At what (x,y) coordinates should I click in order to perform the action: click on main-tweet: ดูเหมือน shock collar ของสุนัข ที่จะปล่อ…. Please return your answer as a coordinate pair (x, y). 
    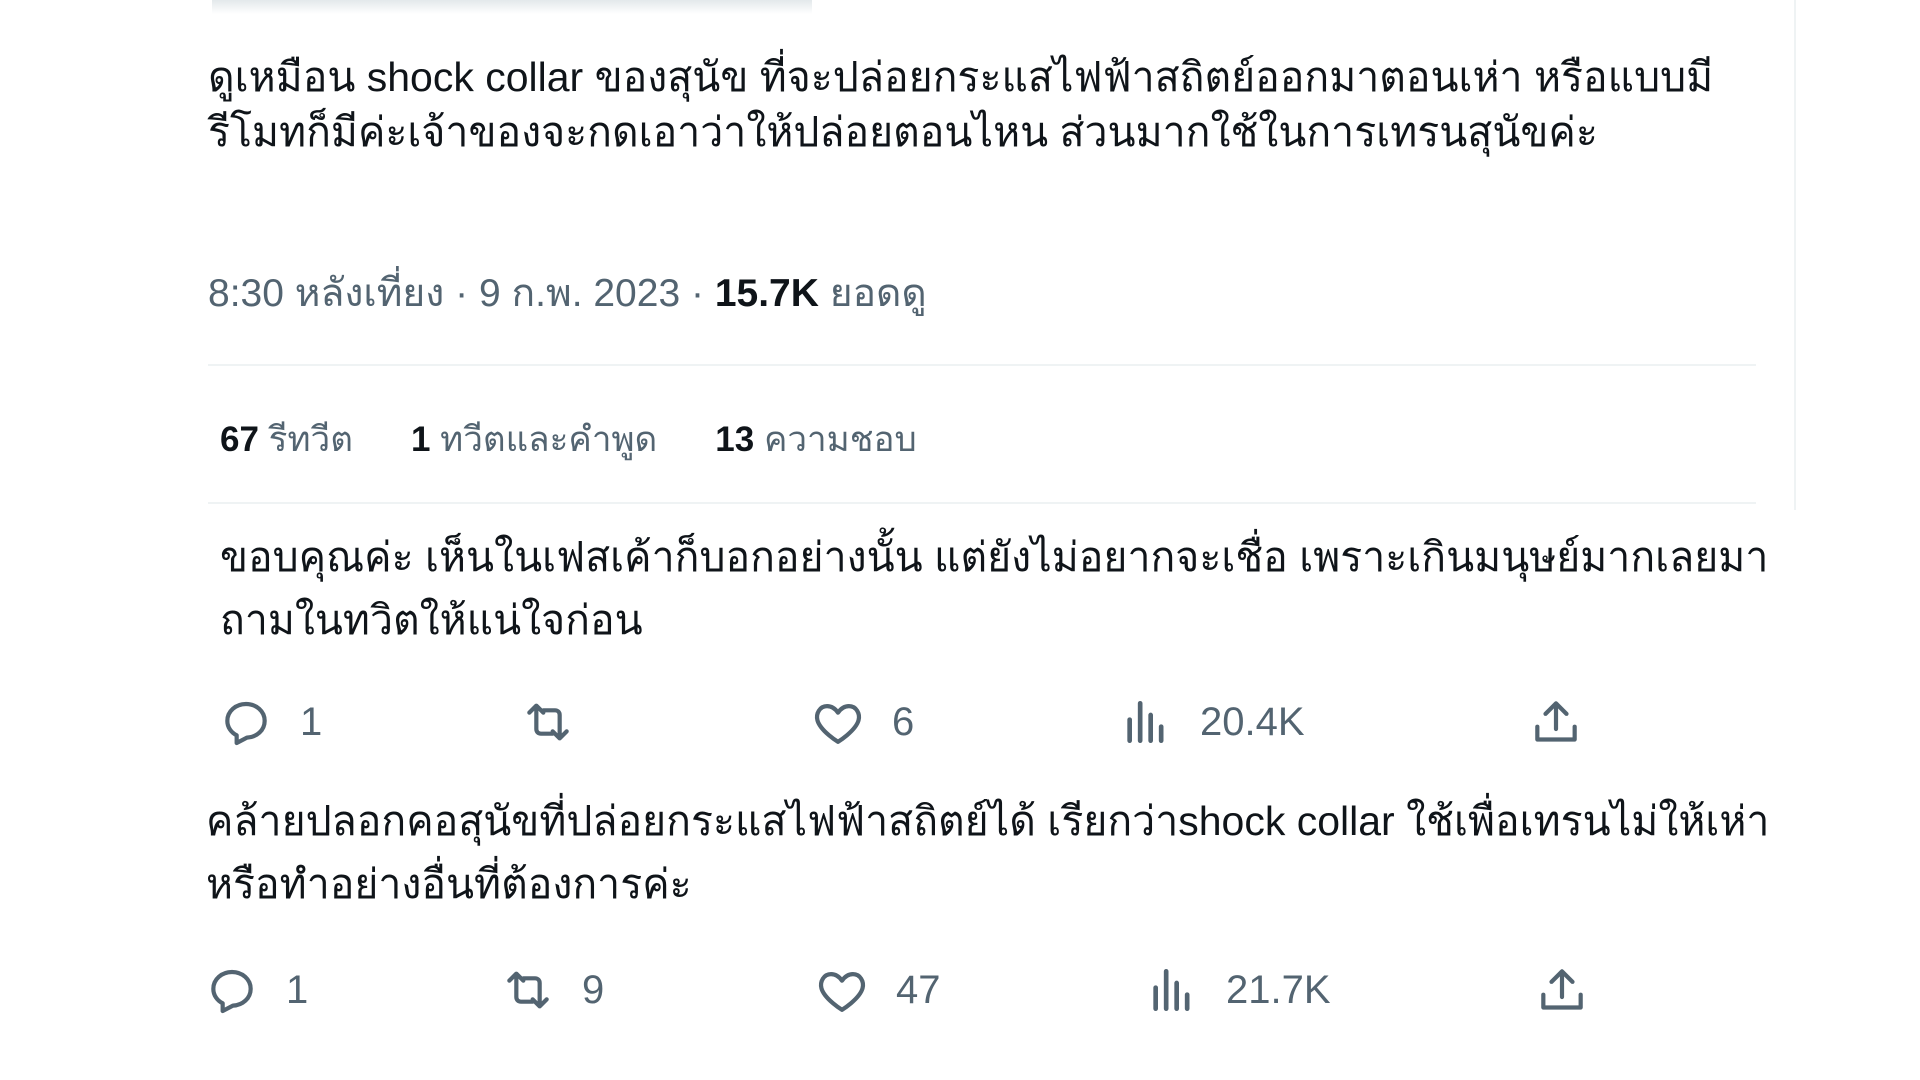
    Looking at the image, I should click on (988, 105).